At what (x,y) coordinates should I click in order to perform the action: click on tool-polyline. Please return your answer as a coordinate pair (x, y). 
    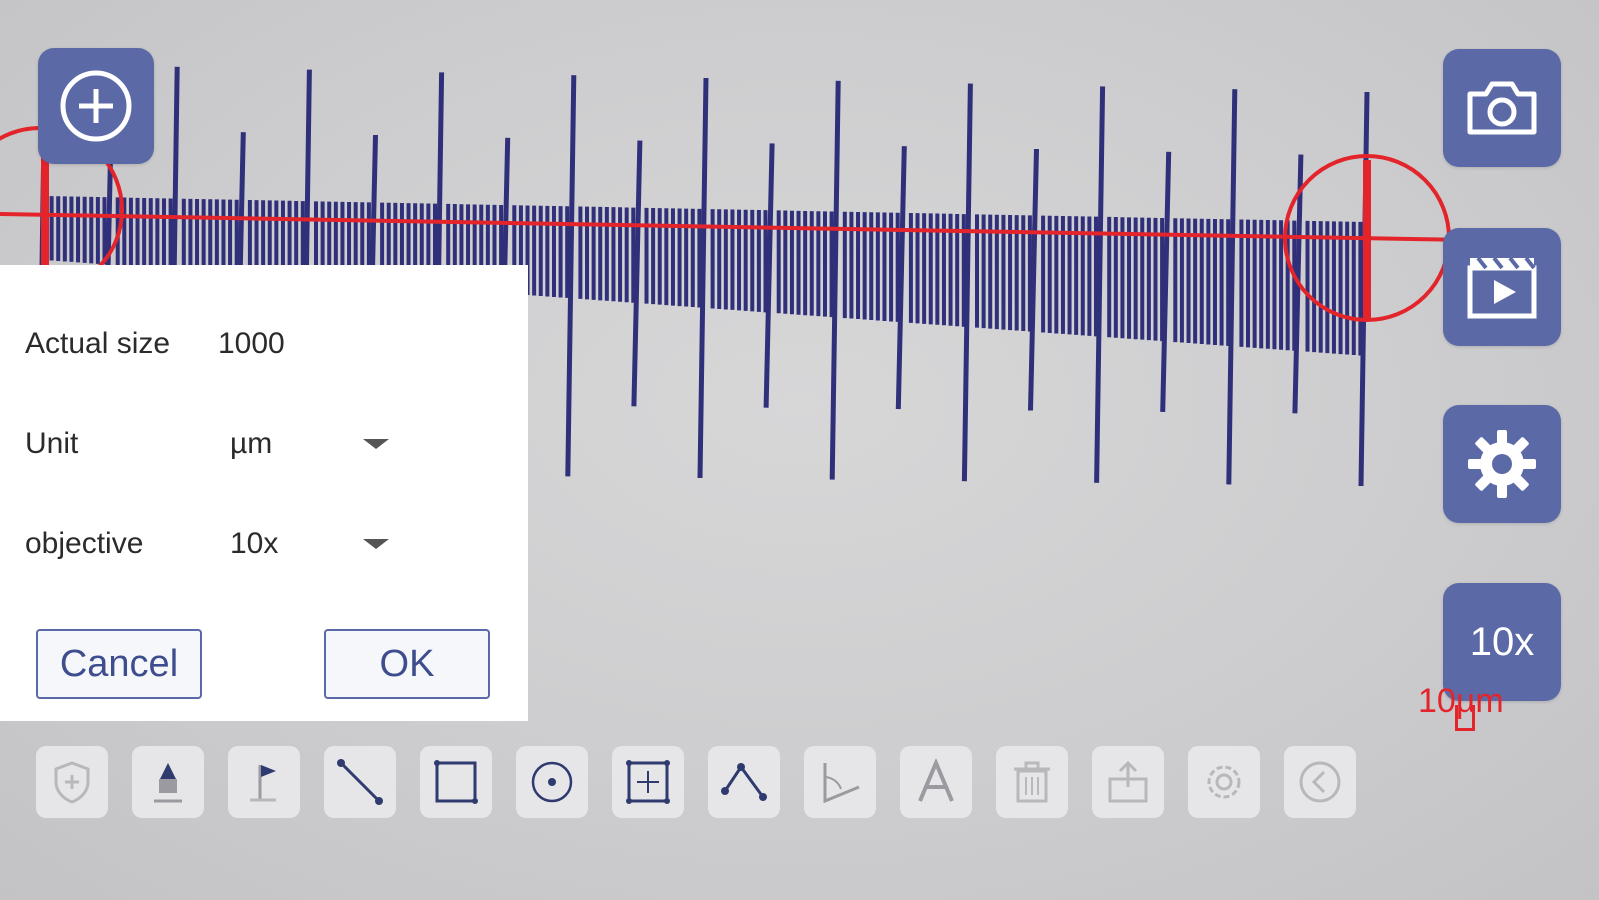
    Looking at the image, I should click on (744, 782).